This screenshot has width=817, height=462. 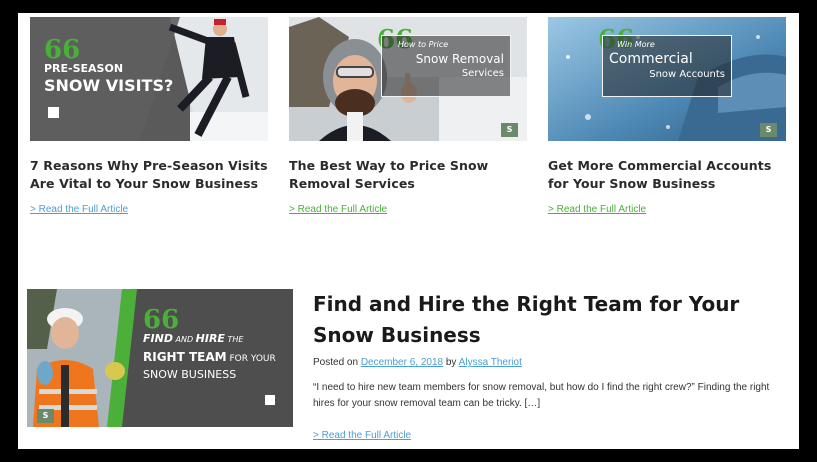 What do you see at coordinates (193, 338) in the screenshot?
I see `thumb-caption-1: FIND AND HIRE THE` at bounding box center [193, 338].